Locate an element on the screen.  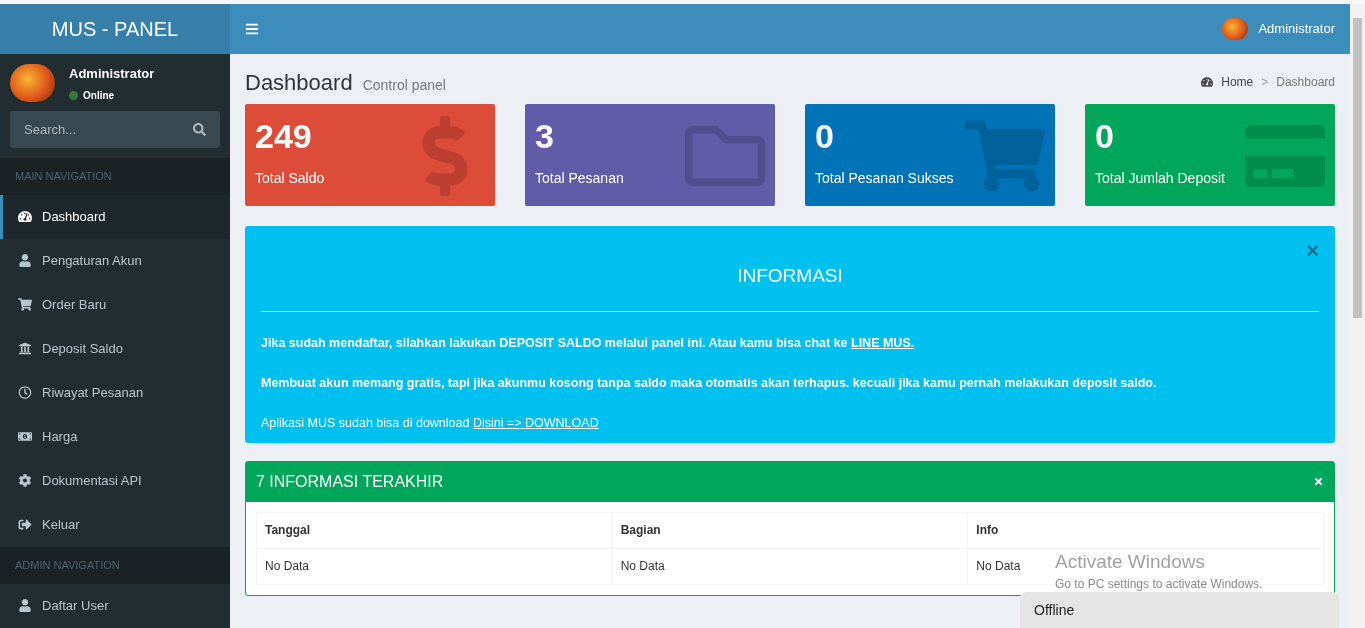
page-title: Dashboard is located at coordinates (299, 82).